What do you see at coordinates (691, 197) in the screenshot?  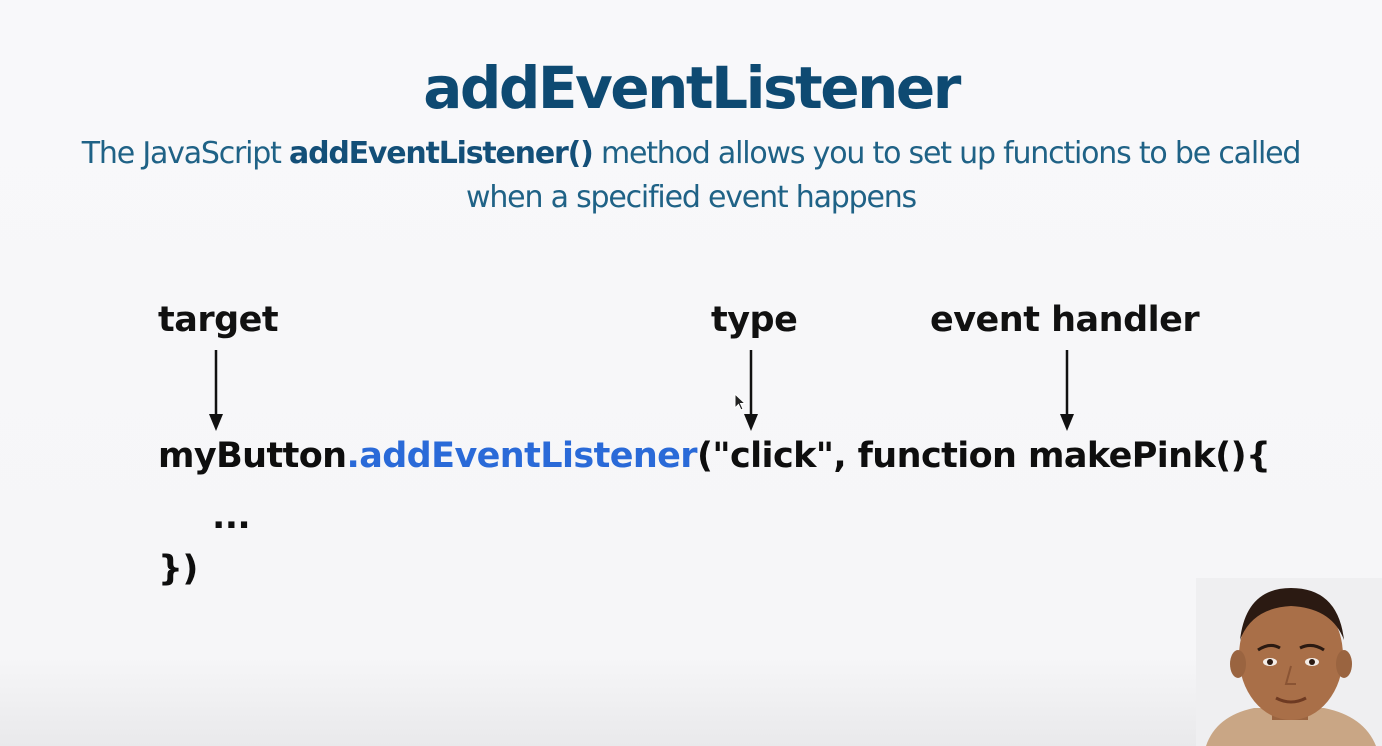 I see `subtitle-line-2: when a specified event happens` at bounding box center [691, 197].